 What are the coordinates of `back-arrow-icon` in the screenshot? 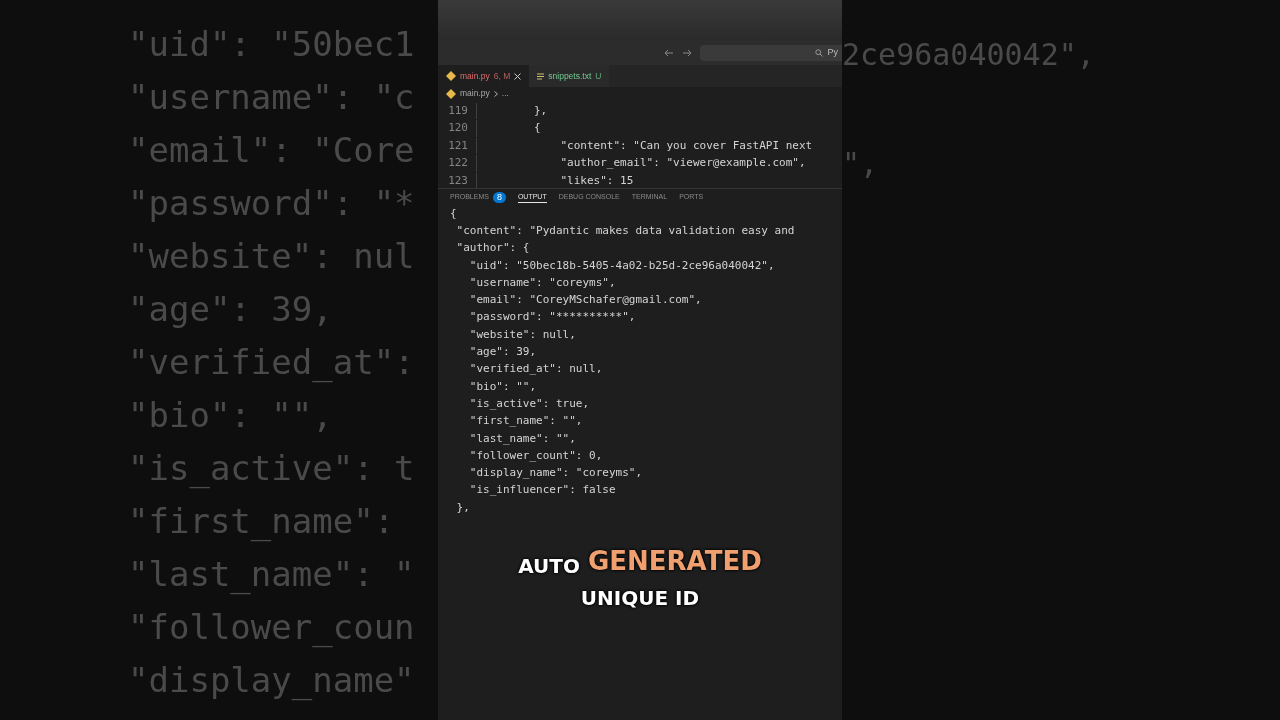 It's located at (669, 52).